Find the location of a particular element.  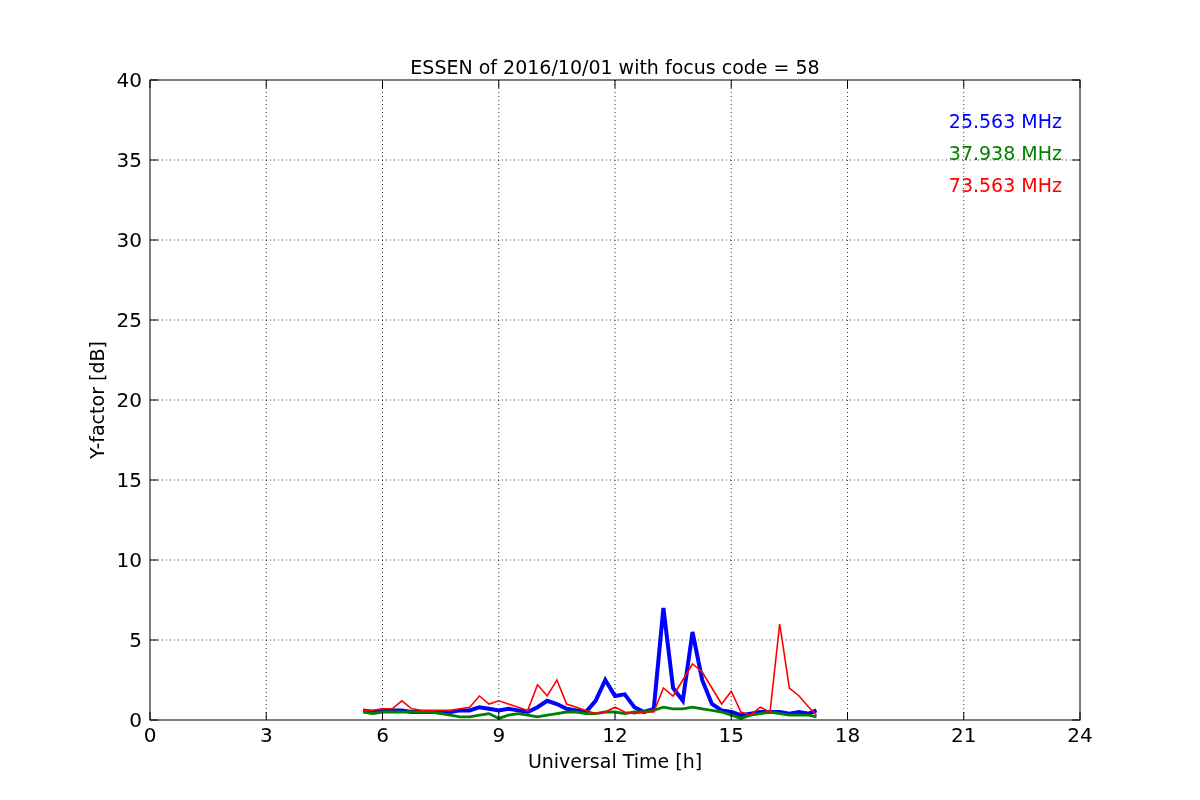

axis-tick-label: 40 is located at coordinates (129, 80).